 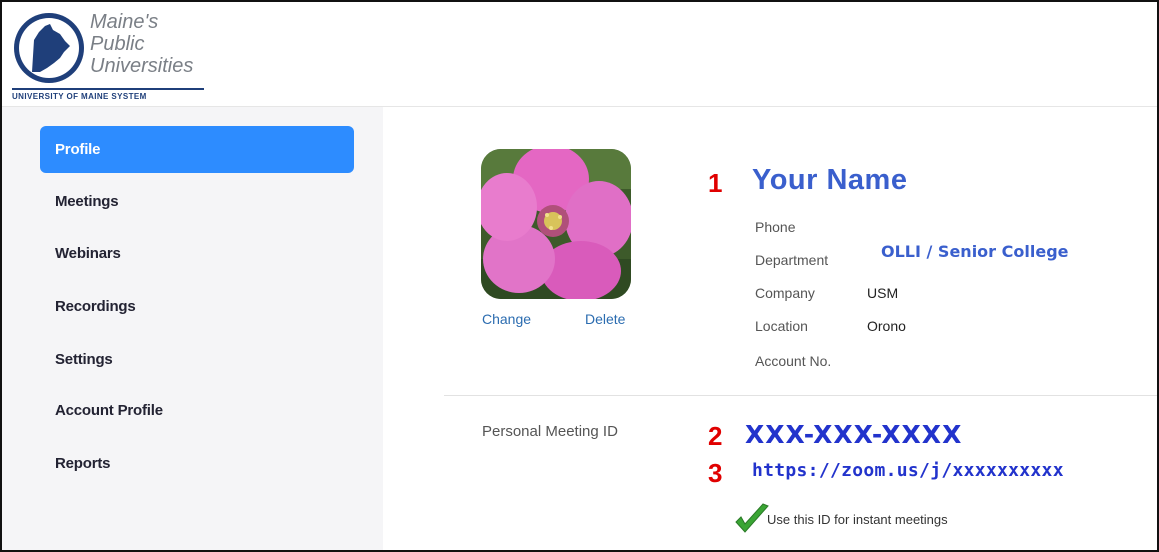 What do you see at coordinates (197, 463) in the screenshot?
I see `sidebar-item-reports: Reports` at bounding box center [197, 463].